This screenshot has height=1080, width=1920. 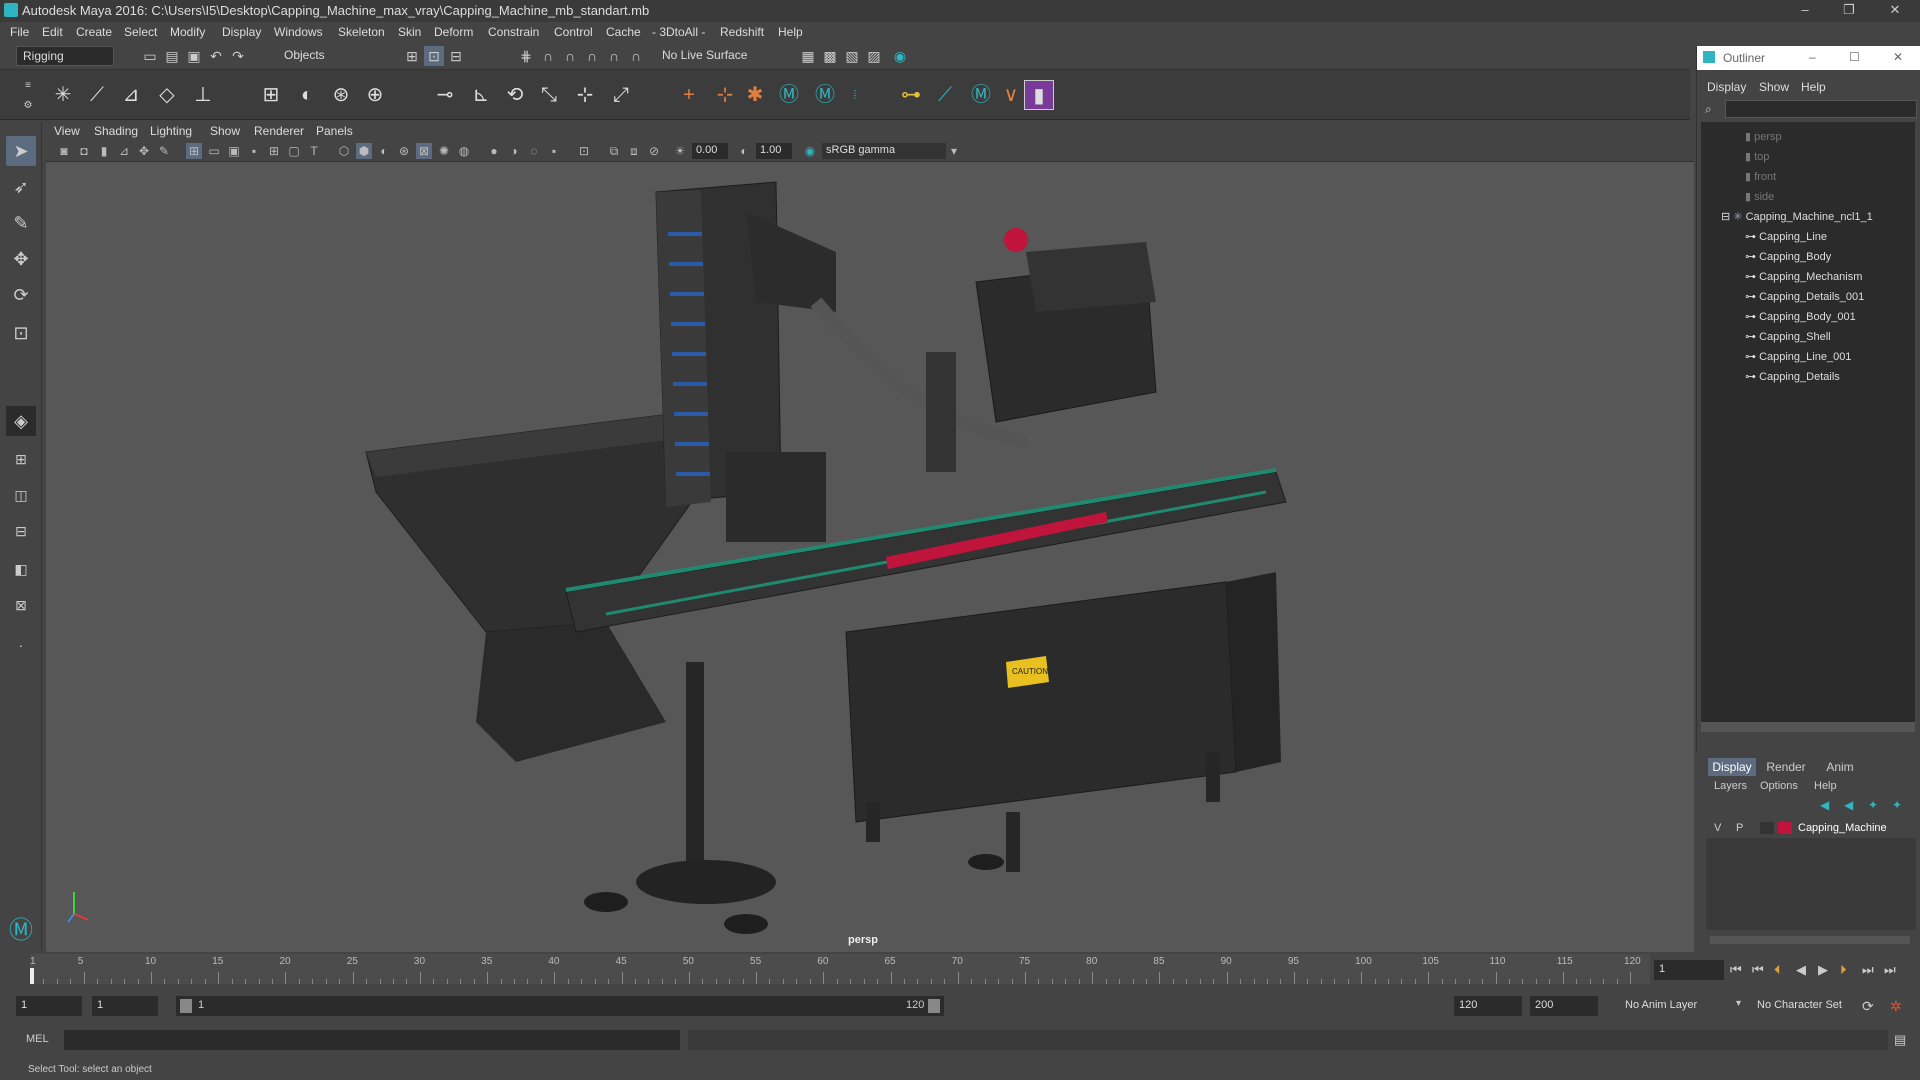 I want to click on film-gate-icon: ▭, so click(x=214, y=151).